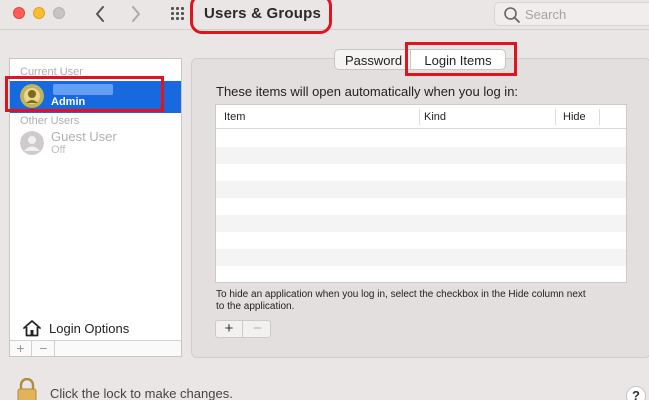  Describe the element at coordinates (435, 117) in the screenshot. I see `column-header-kind: Kind` at that location.